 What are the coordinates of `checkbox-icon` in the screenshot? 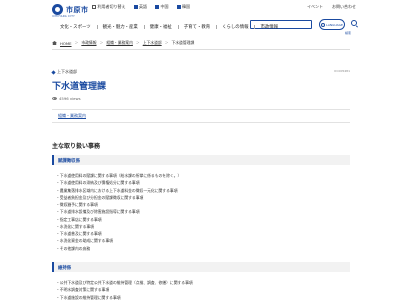 It's located at (94, 7).